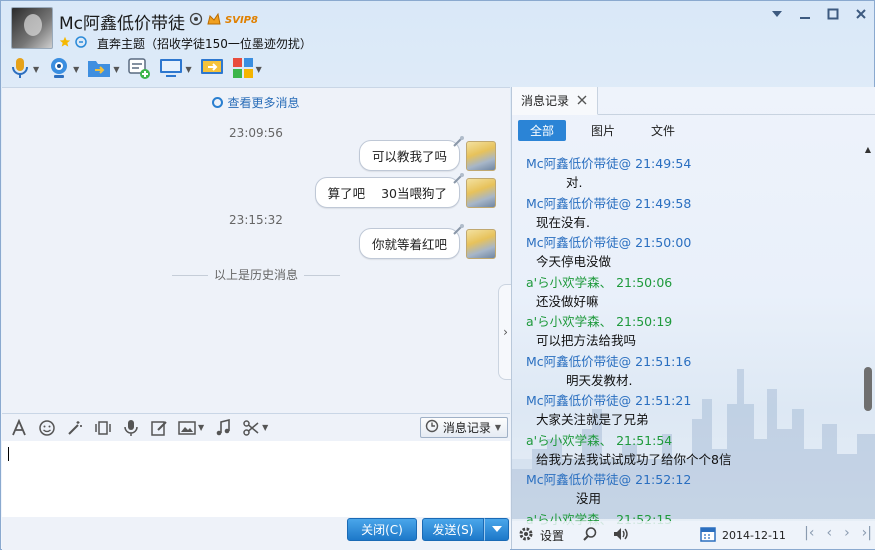 The image size is (875, 550). What do you see at coordinates (868, 389) in the screenshot?
I see `scrollbar-thumb` at bounding box center [868, 389].